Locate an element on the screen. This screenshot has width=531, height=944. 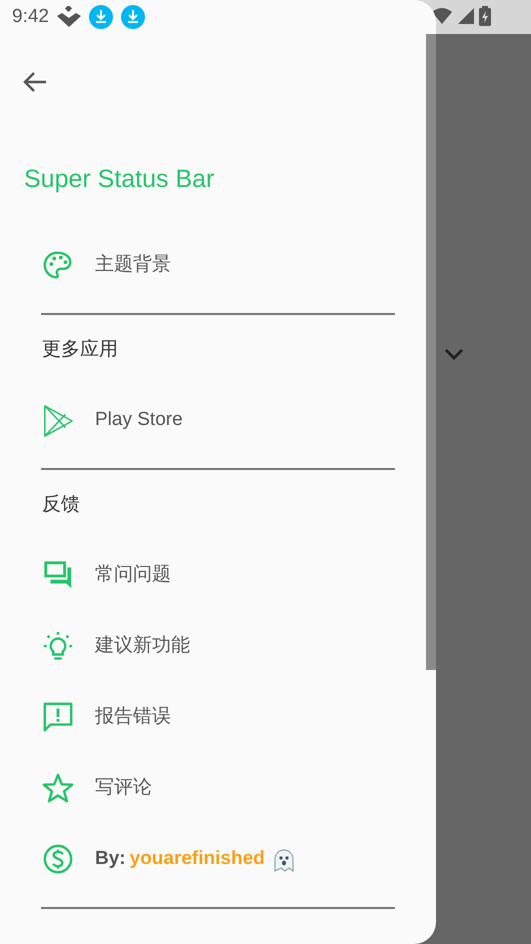
menu-item: 报告错误 is located at coordinates (133, 717).